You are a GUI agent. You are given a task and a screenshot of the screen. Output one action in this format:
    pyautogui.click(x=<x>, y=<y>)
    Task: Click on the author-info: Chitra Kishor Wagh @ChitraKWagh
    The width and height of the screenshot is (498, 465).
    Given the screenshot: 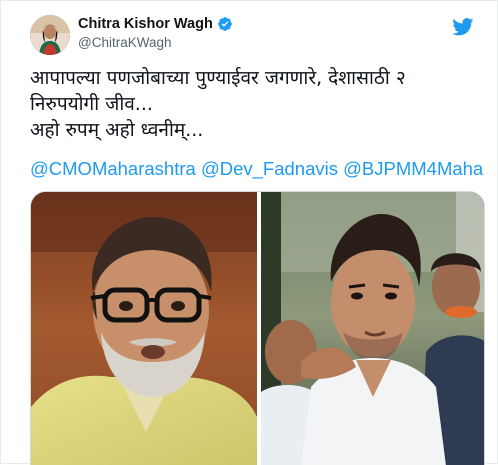 What is the action you would take?
    pyautogui.click(x=155, y=33)
    